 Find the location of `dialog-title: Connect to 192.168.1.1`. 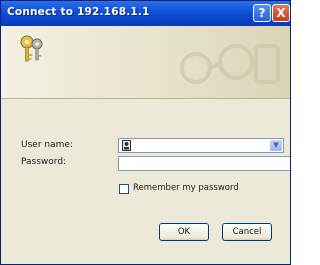

dialog-title: Connect to 192.168.1.1 is located at coordinates (78, 12).